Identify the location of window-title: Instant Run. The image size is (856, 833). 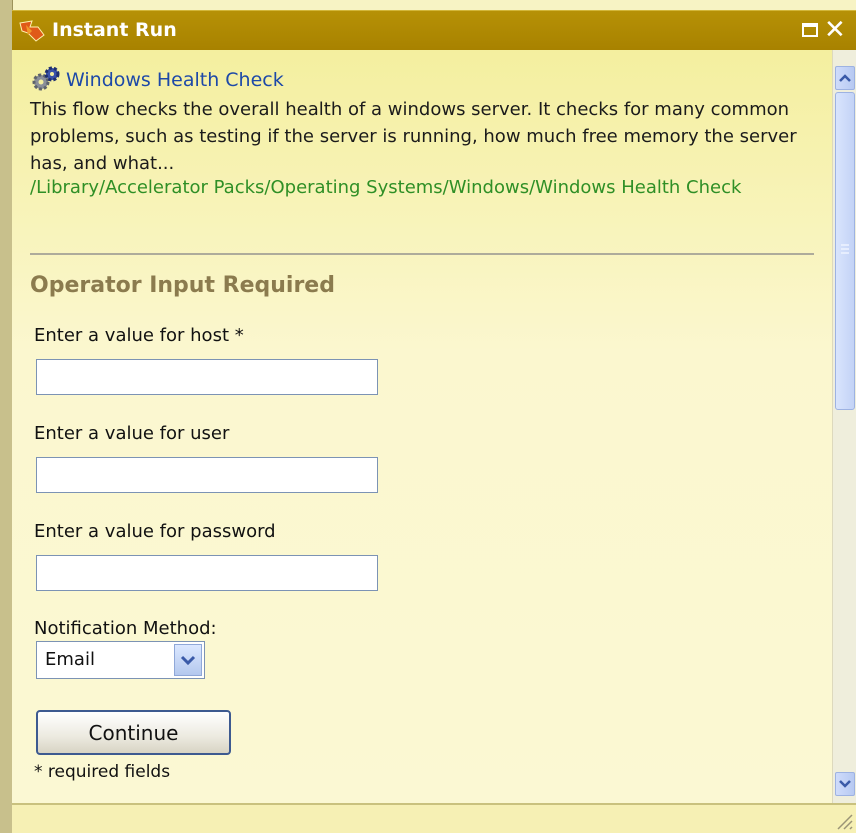
(114, 30).